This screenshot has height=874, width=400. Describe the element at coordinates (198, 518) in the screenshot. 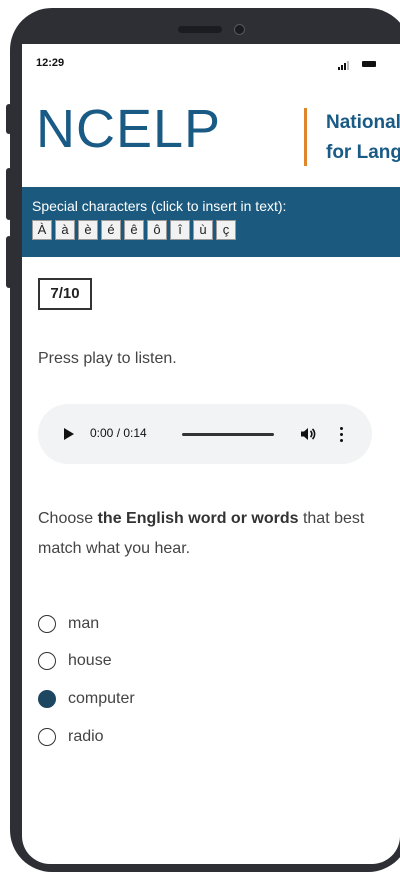

I see `question-emphasis: the English word or words` at that location.